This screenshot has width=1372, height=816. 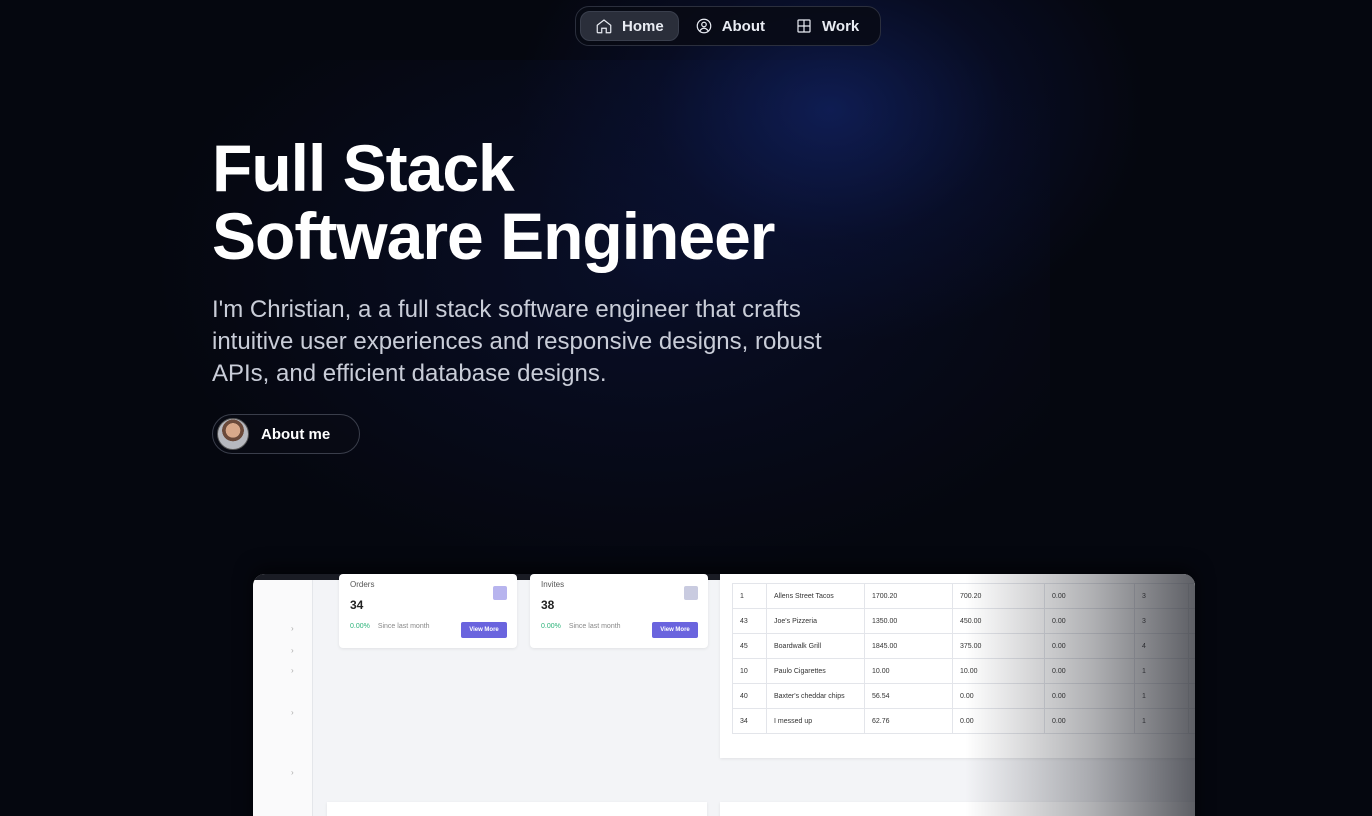 What do you see at coordinates (363, 168) in the screenshot?
I see `hero-title-line1: Full Stack` at bounding box center [363, 168].